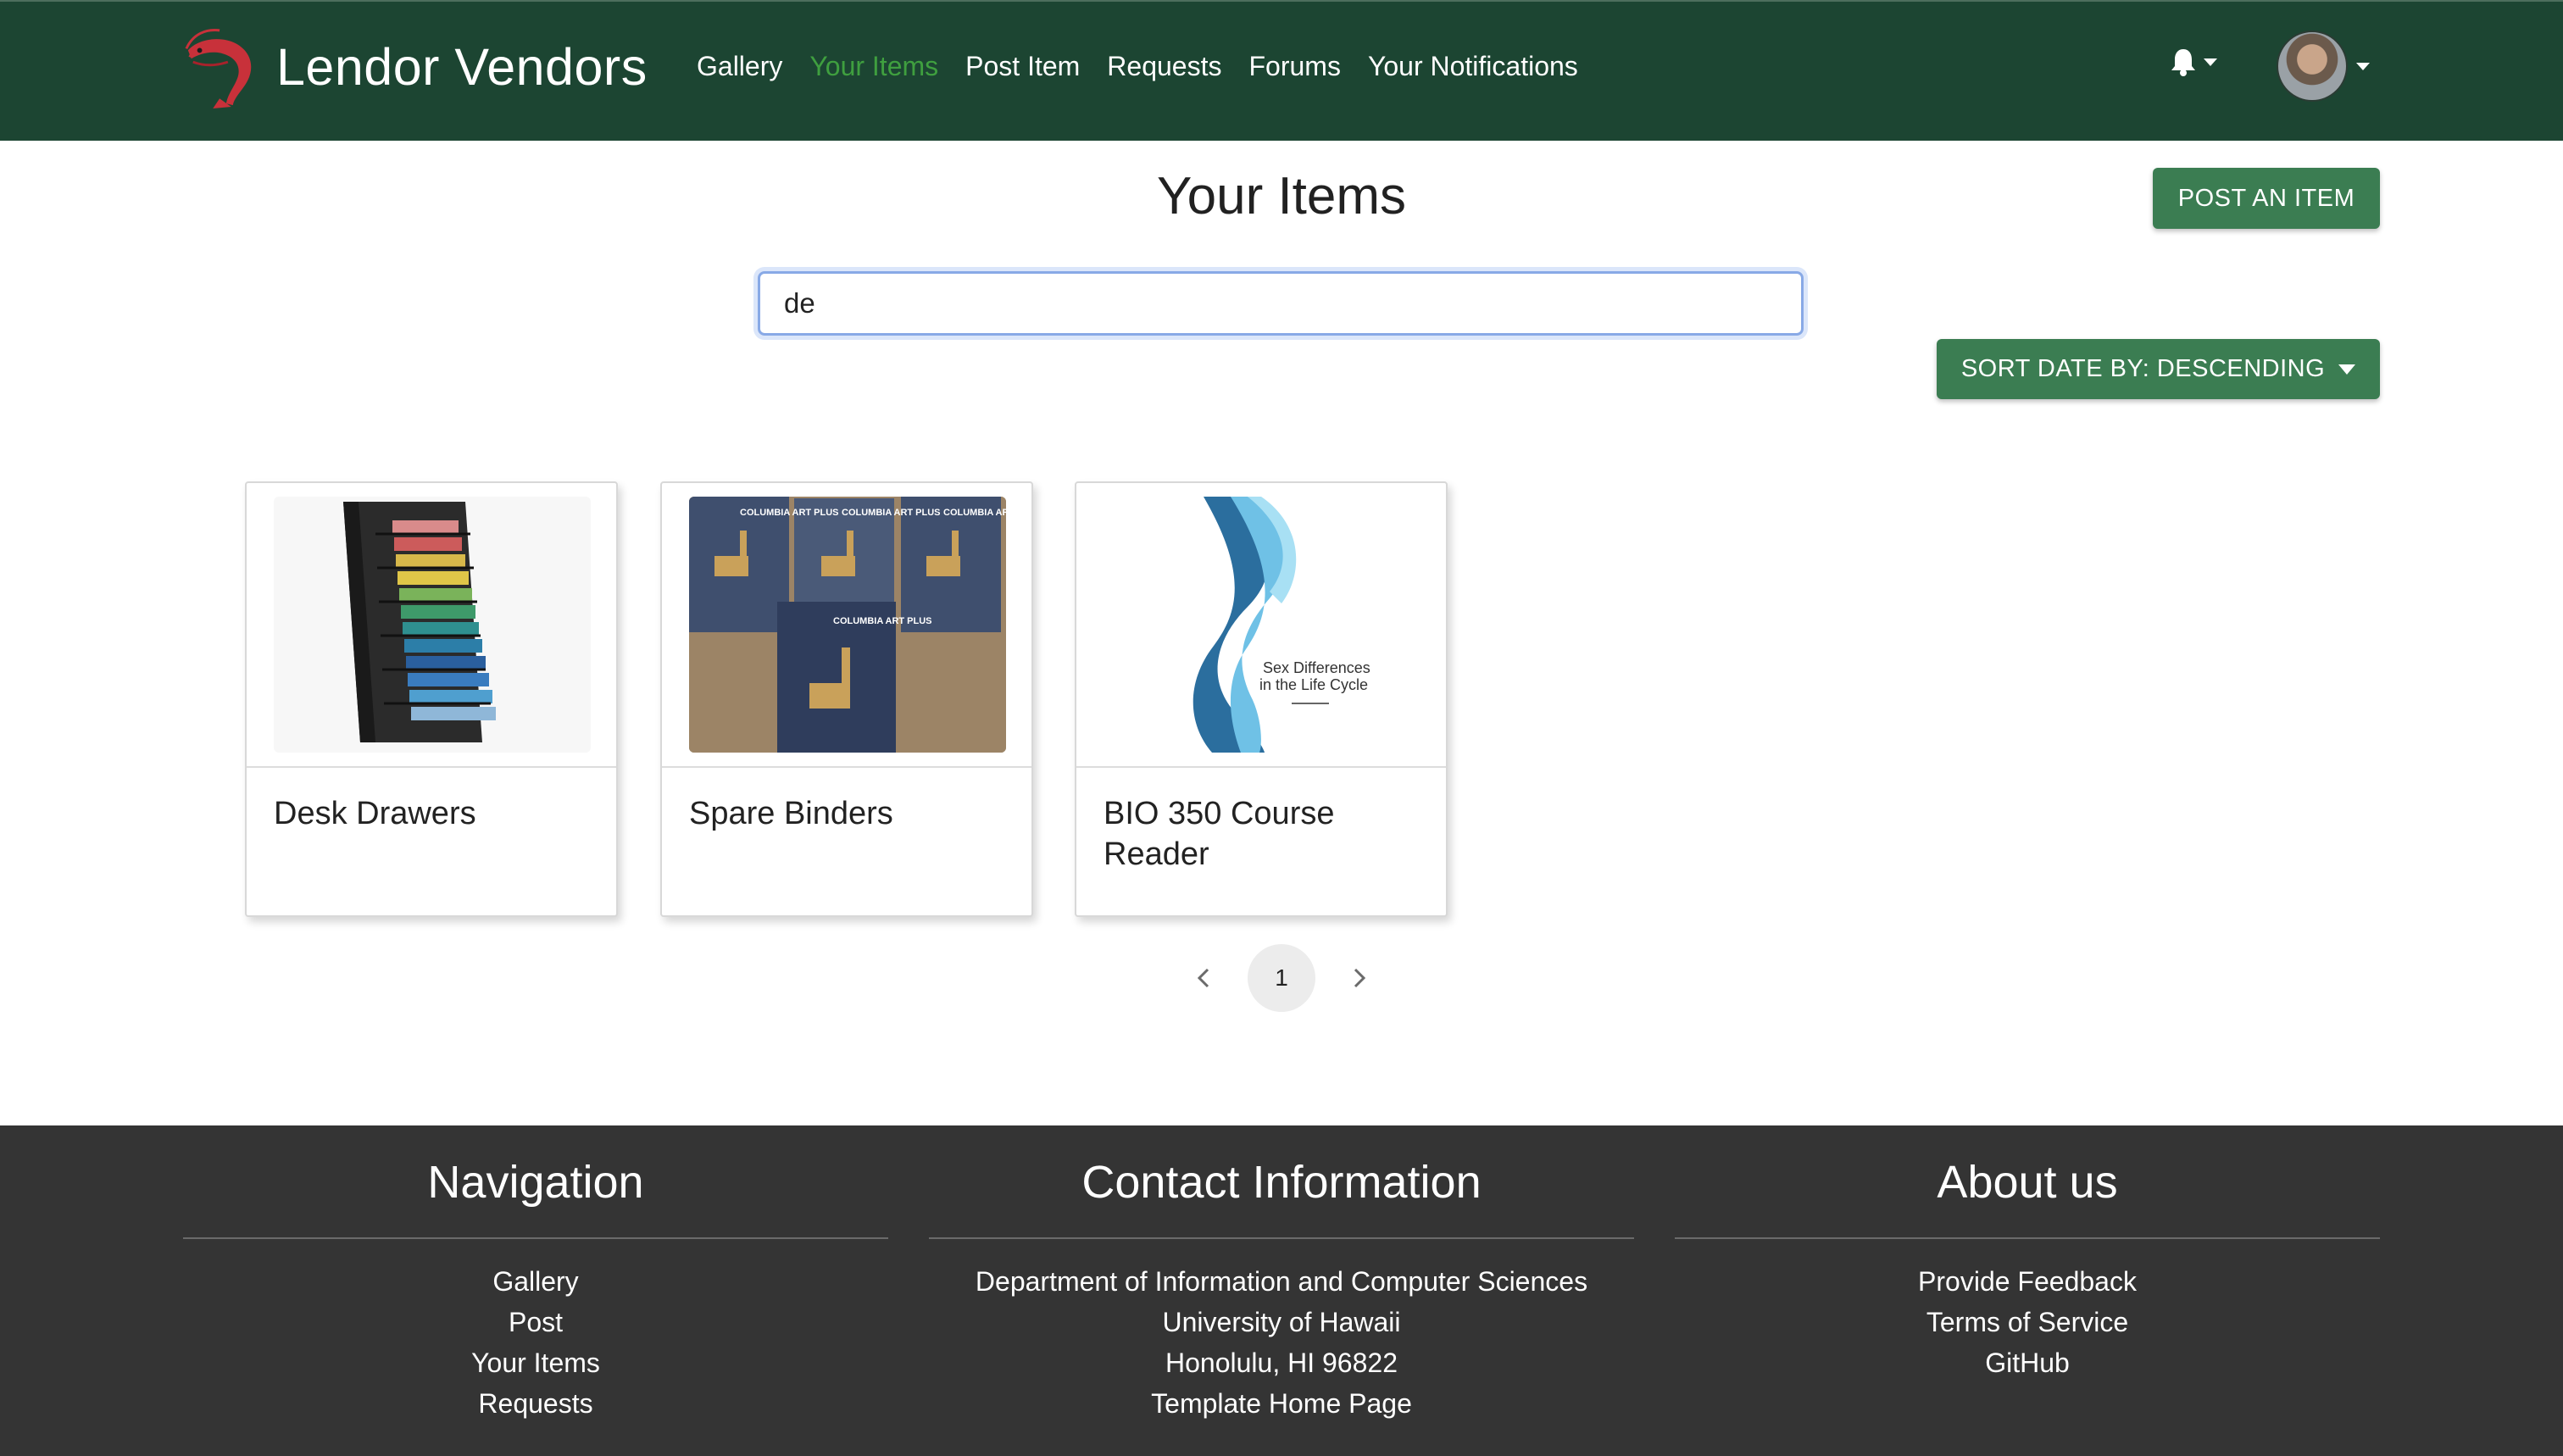 The width and height of the screenshot is (2563, 1456). I want to click on book-cover-title: in the Life Cycle, so click(1313, 684).